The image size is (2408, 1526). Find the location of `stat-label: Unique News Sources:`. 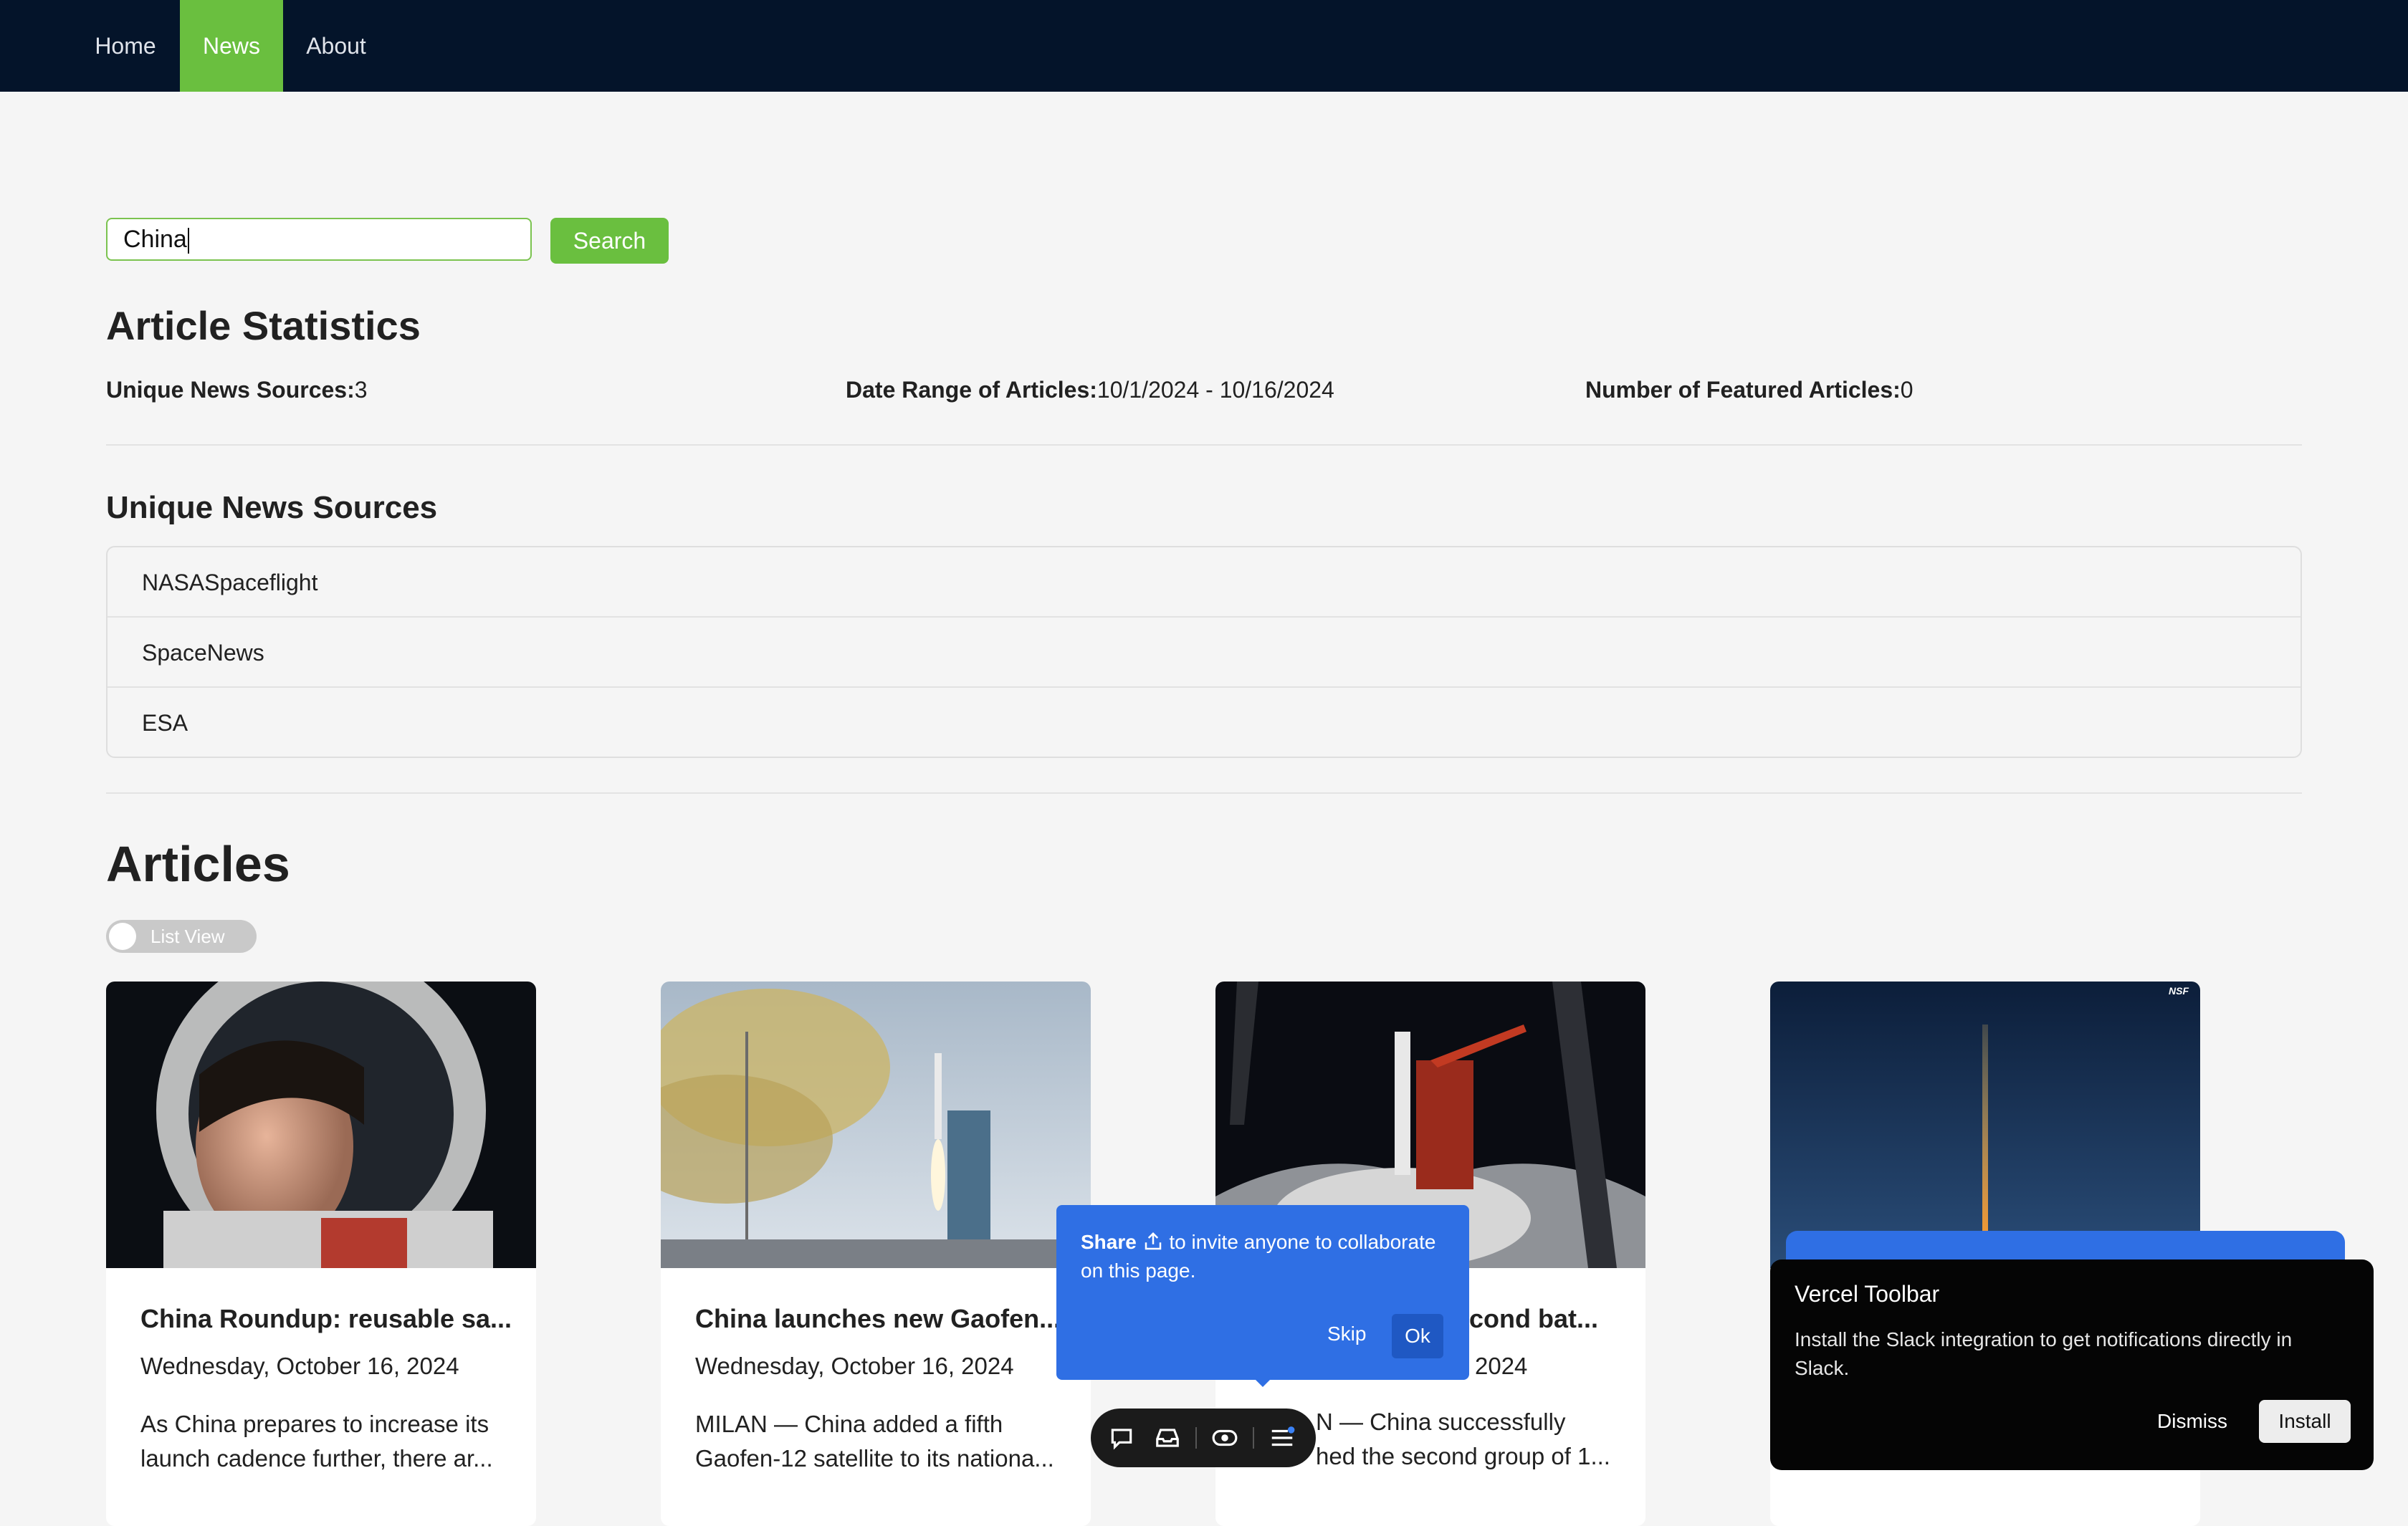

stat-label: Unique News Sources: is located at coordinates (231, 390).